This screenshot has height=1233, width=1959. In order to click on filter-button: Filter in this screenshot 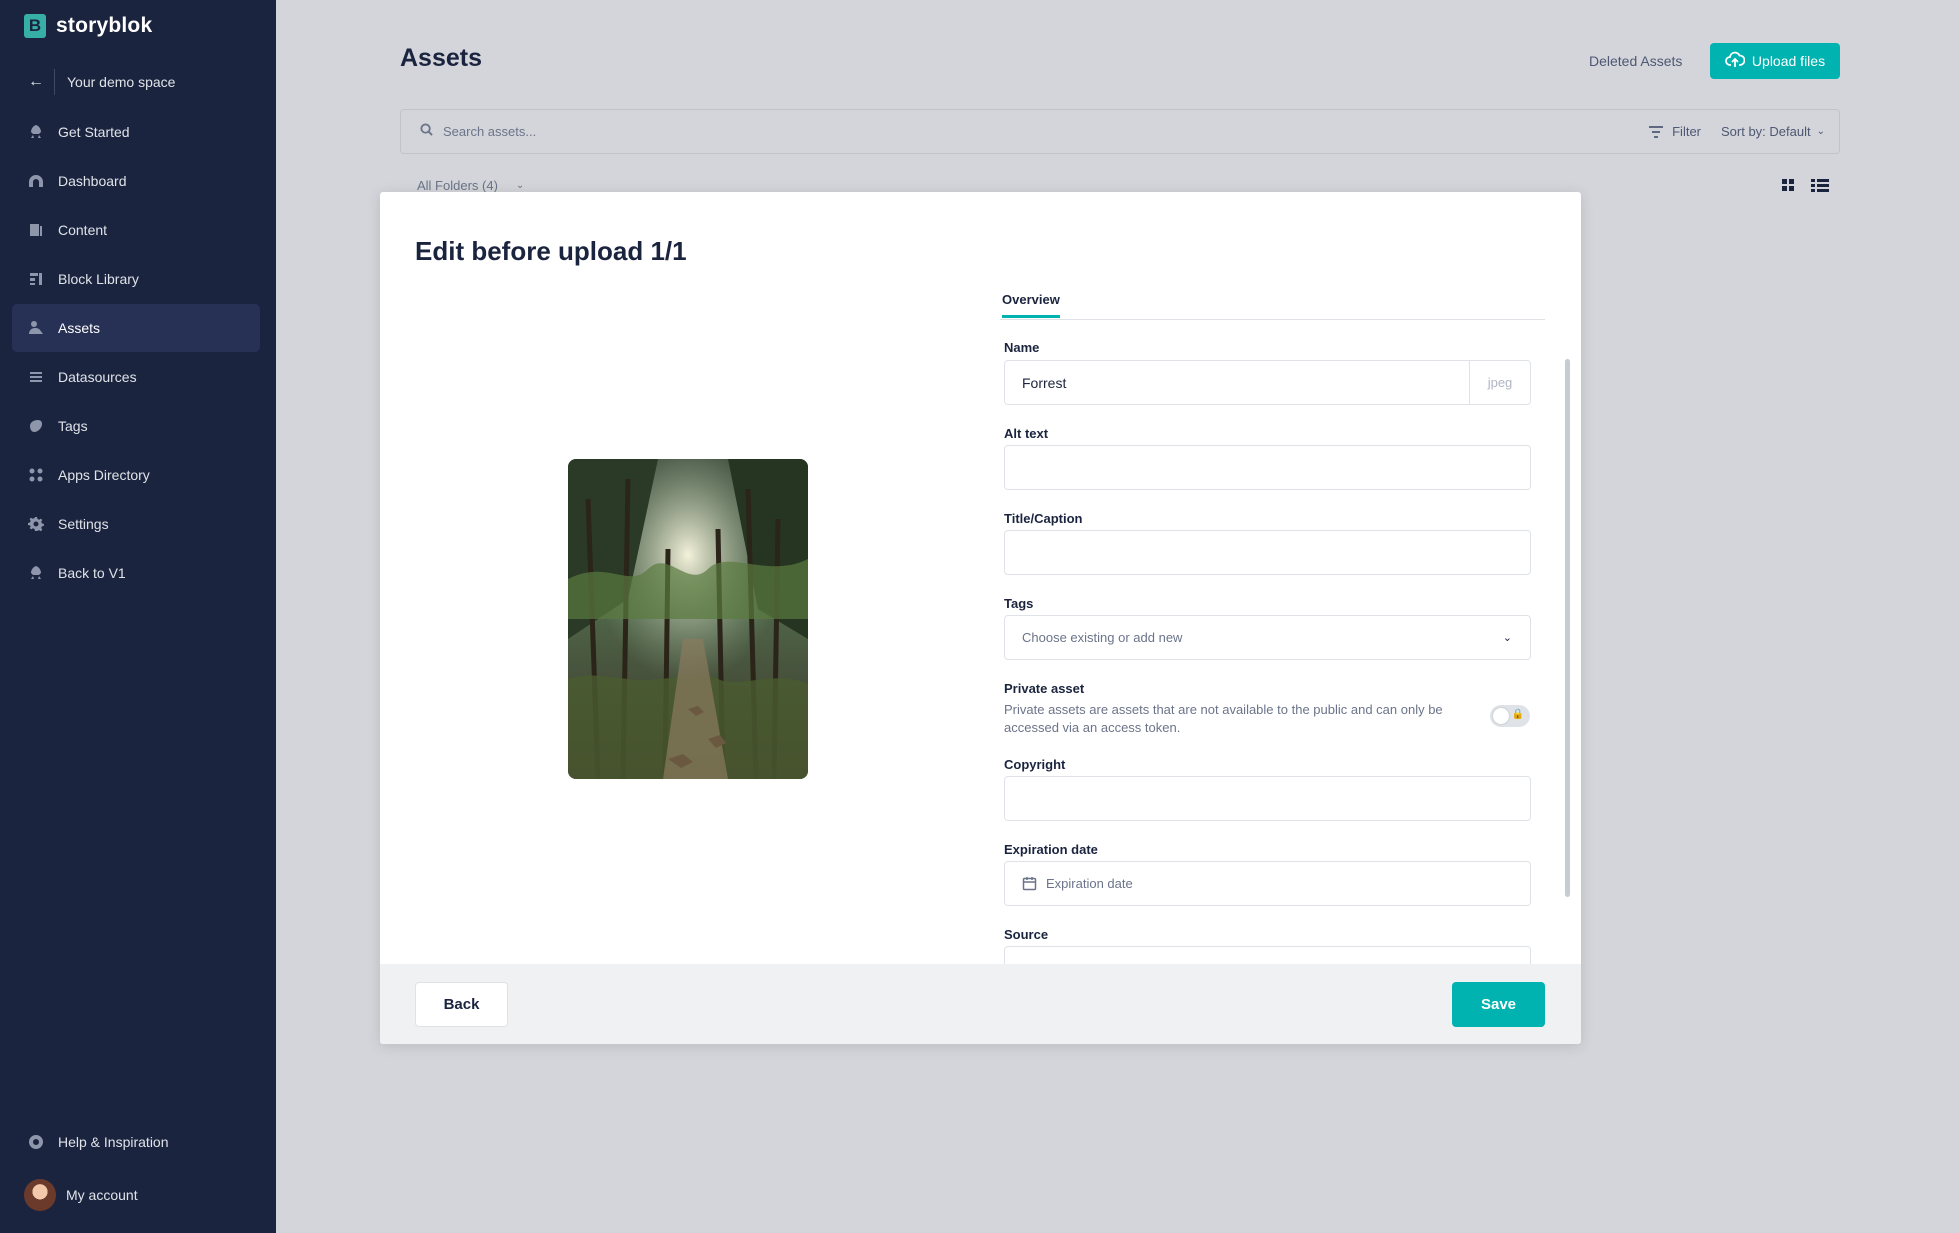, I will do `click(1674, 131)`.